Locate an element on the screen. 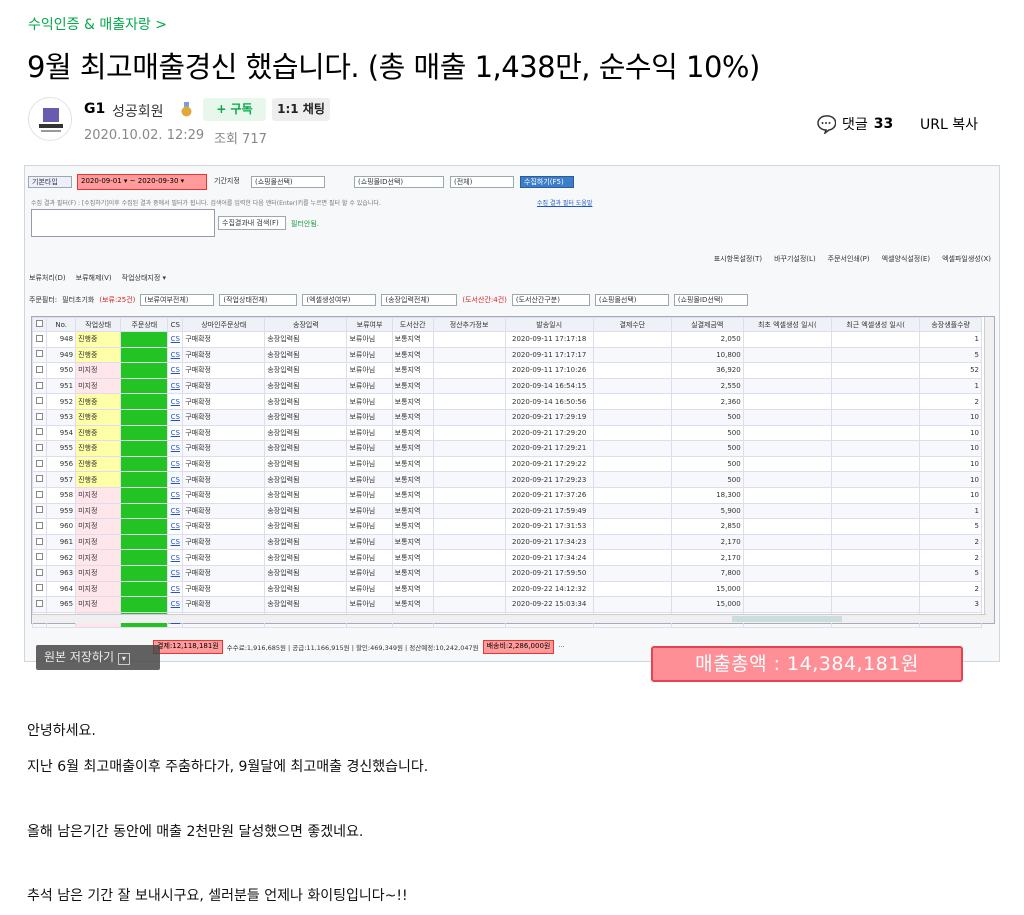 Image resolution: width=1024 pixels, height=915 pixels. invoice-filter-select: (송장입력전체) is located at coordinates (419, 300).